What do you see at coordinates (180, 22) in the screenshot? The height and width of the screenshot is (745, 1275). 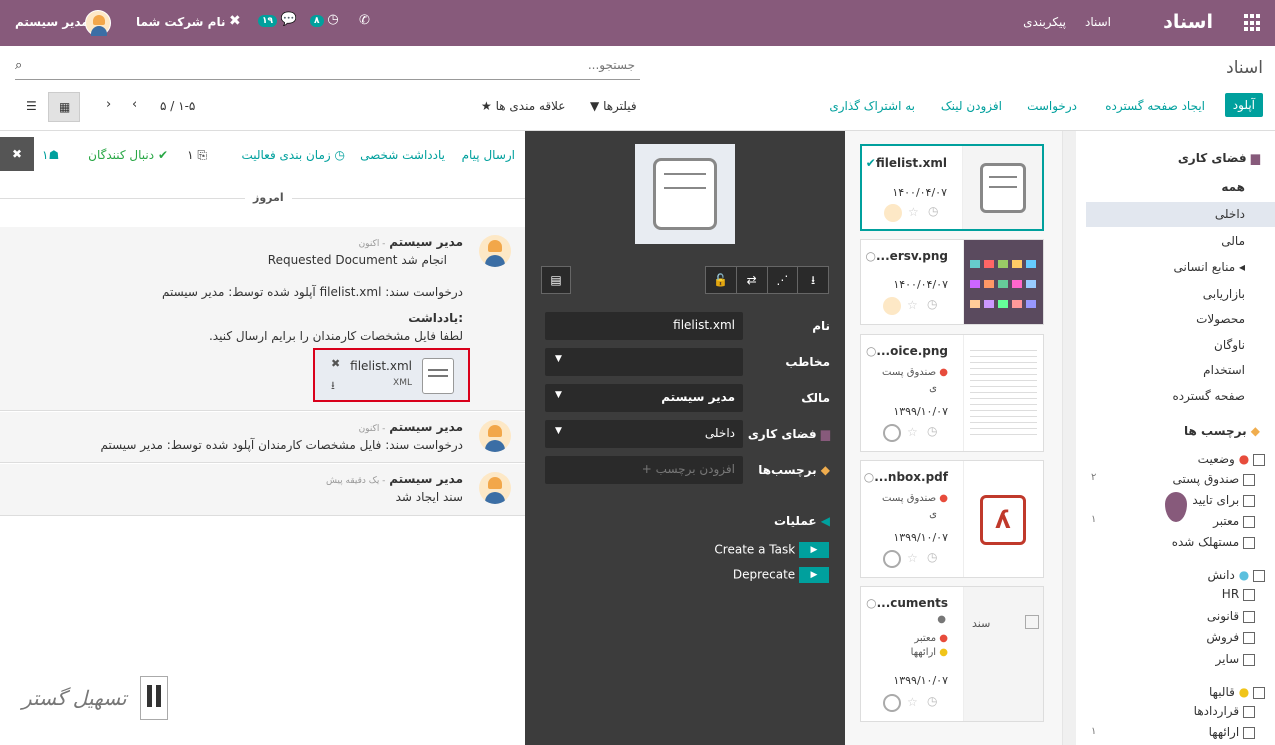 I see `company-switcher: نام شرکت شما` at bounding box center [180, 22].